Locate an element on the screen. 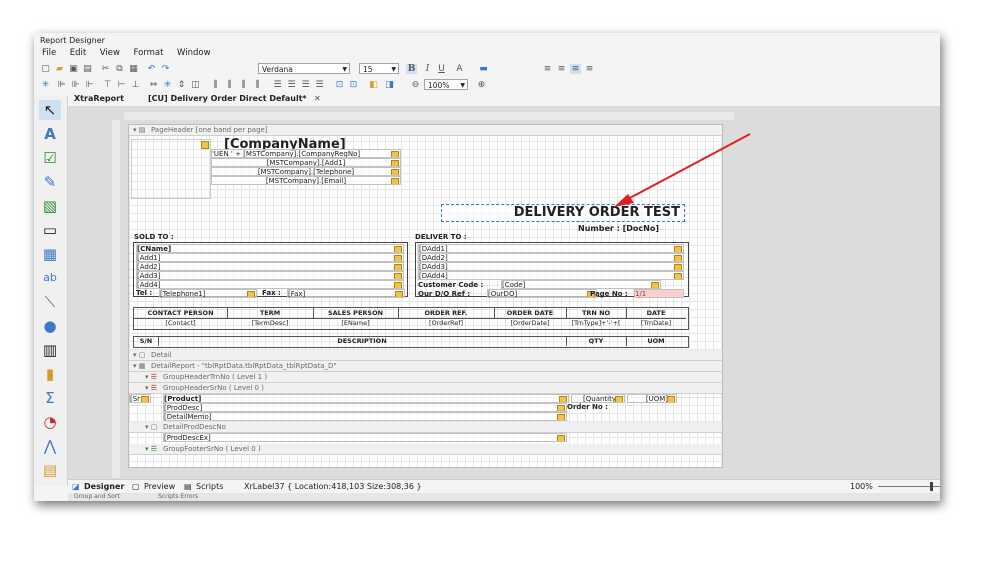 Image resolution: width=1007 pixels, height=567 pixels. subreport-tool-icon: ▤ is located at coordinates (50, 470).